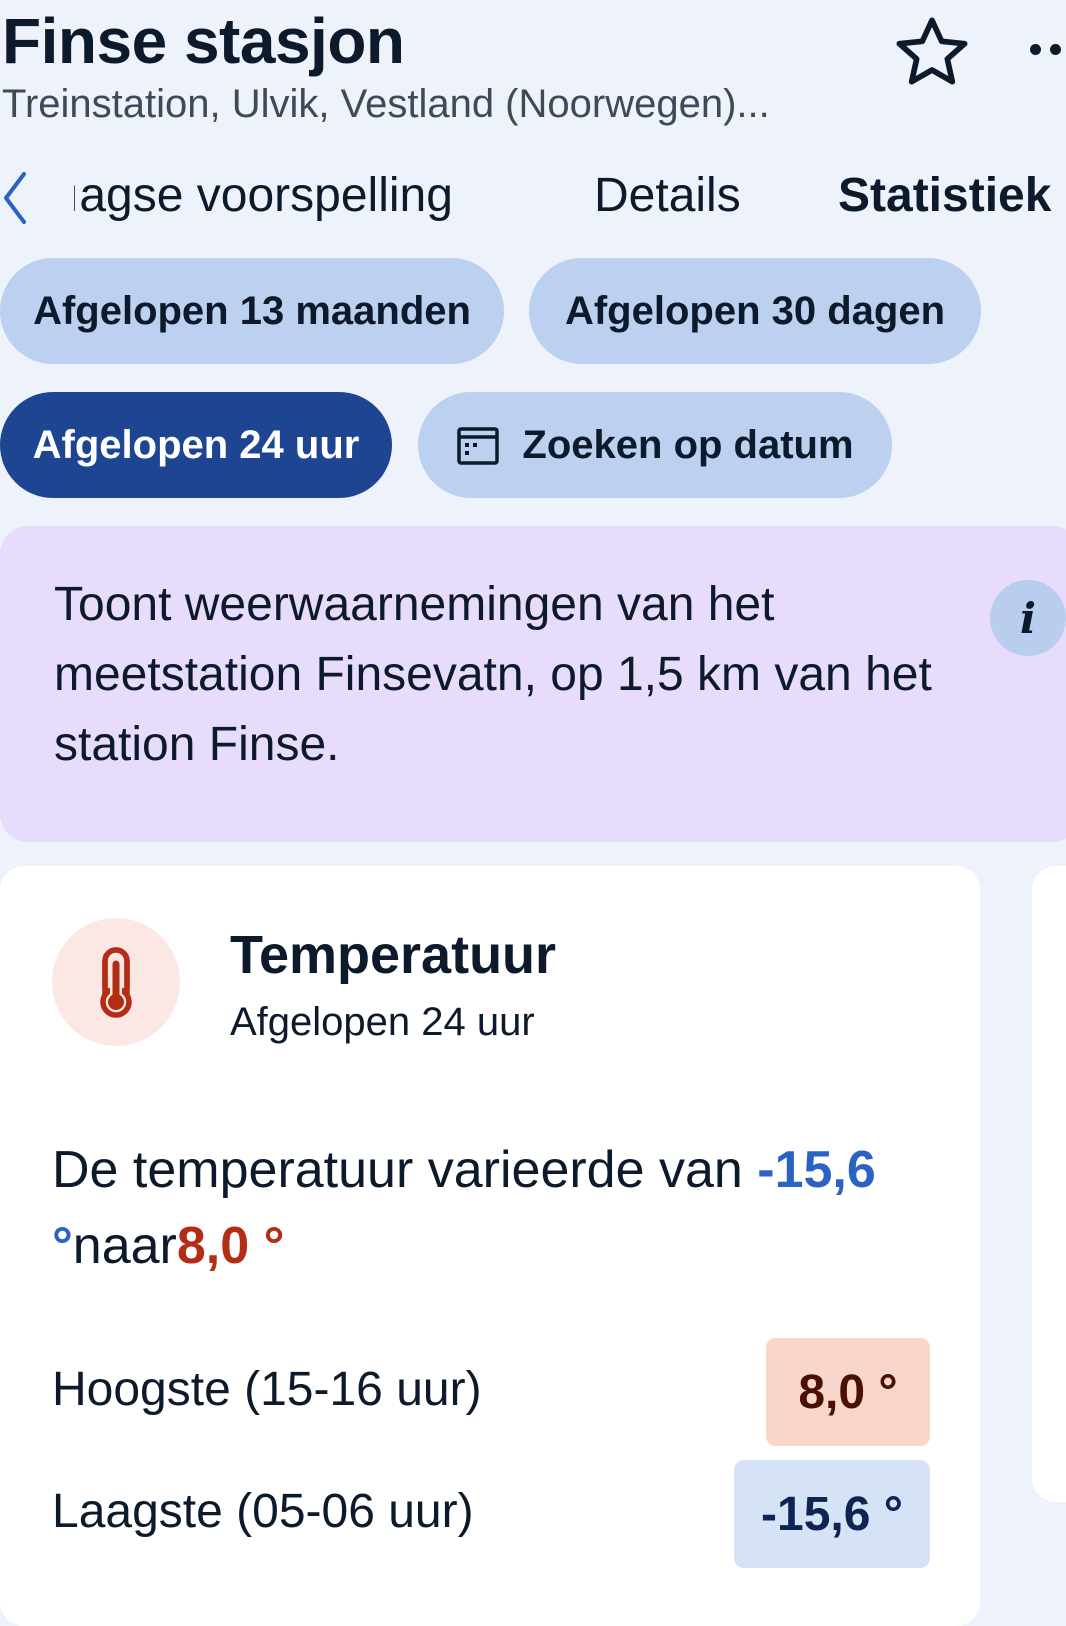 The image size is (1066, 1626). I want to click on info-button: i, so click(1028, 618).